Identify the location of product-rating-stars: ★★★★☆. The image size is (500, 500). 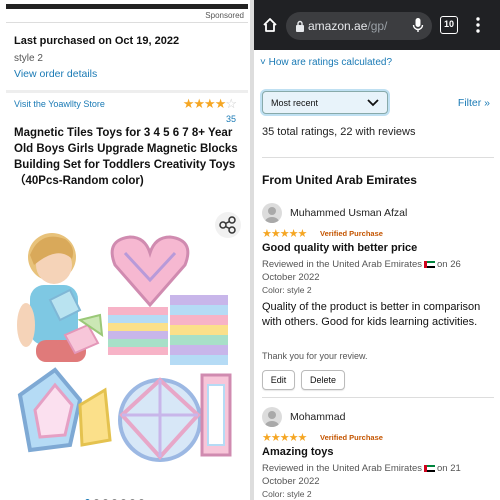
(209, 104).